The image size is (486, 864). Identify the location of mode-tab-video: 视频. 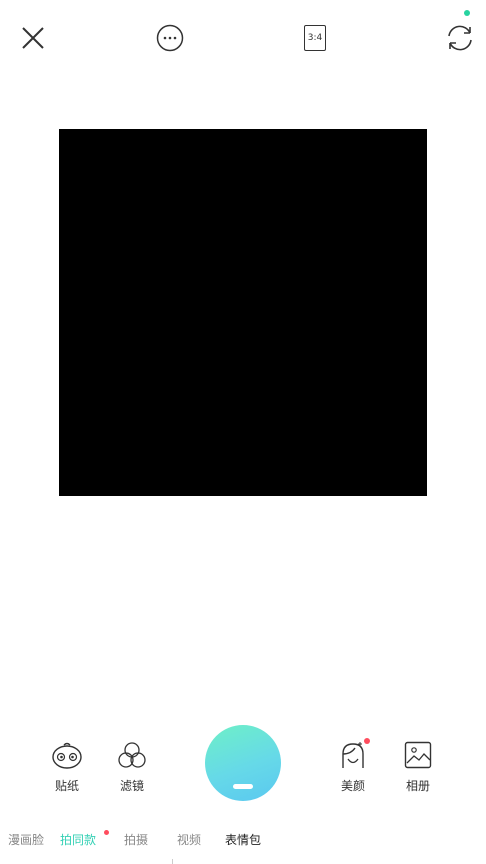
(189, 839).